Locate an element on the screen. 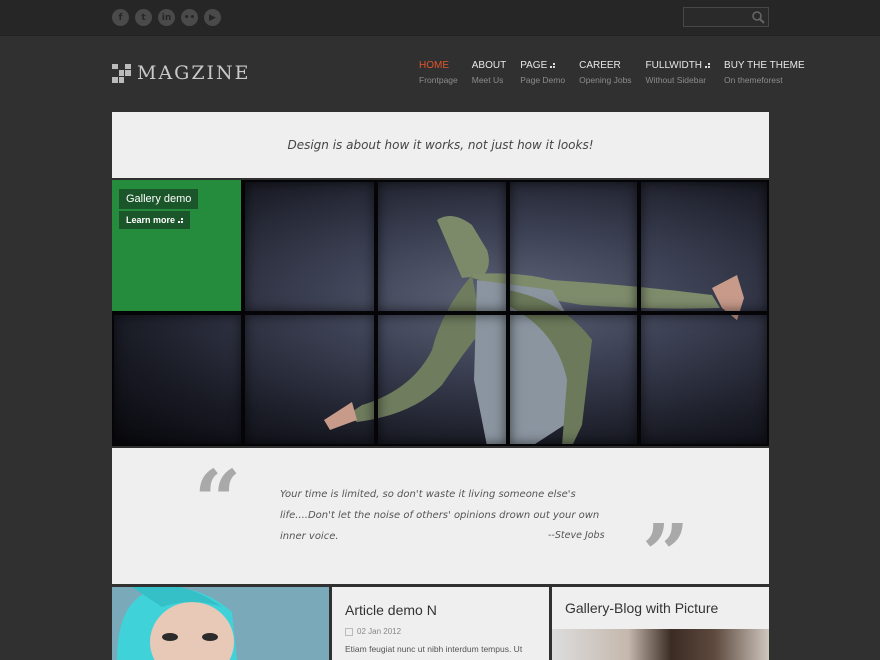 The height and width of the screenshot is (660, 880). facebook-icon: f is located at coordinates (120, 17).